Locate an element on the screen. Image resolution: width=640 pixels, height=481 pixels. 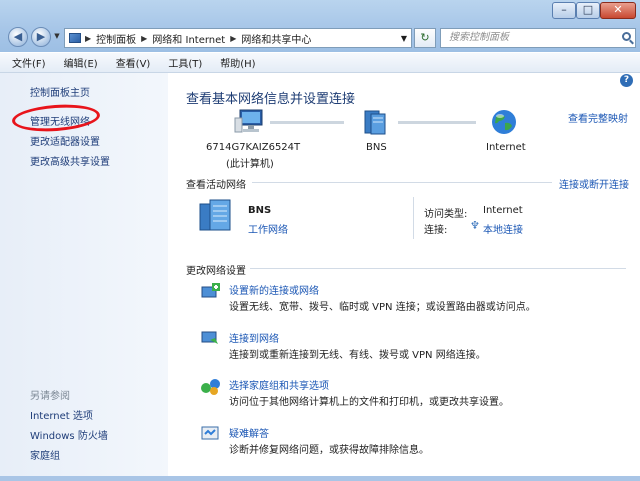
vertical-divider is located at coordinates (413, 218).